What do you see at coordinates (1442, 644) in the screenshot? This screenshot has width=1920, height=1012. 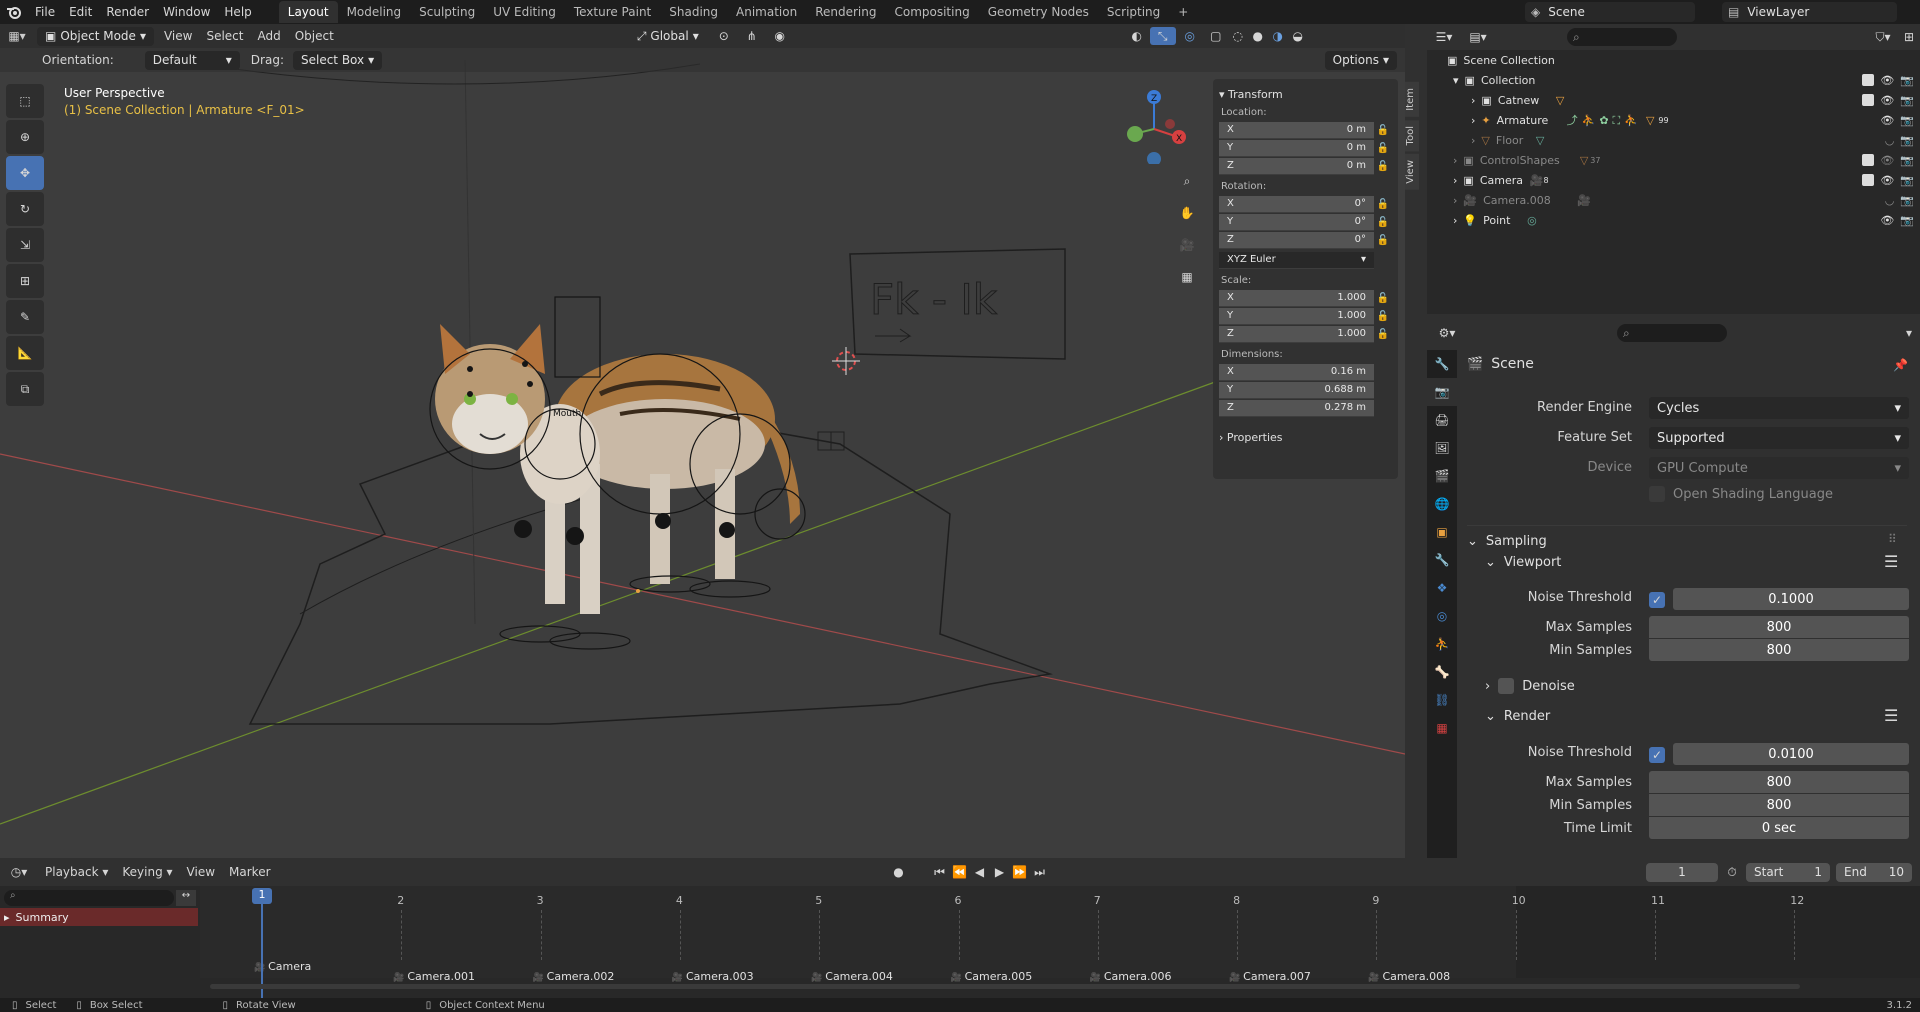 I see `armature-data-tab-icon: ⛹` at bounding box center [1442, 644].